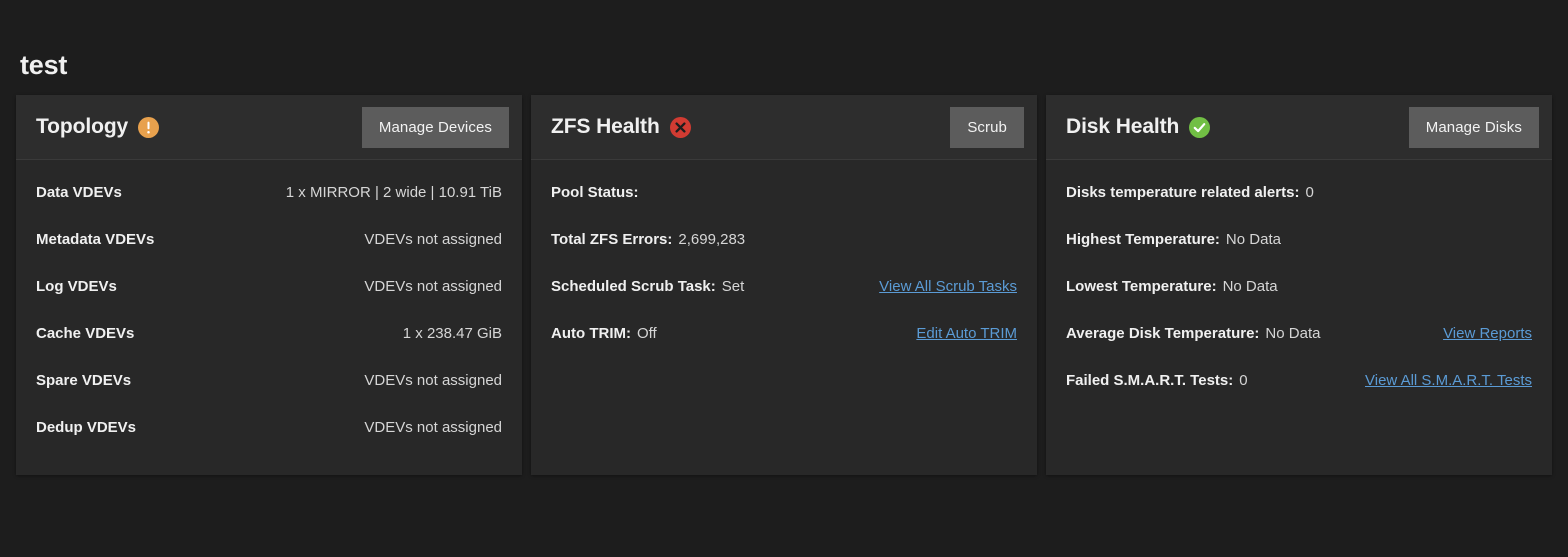 This screenshot has height=557, width=1568. I want to click on info-row: Auto TRIM: Off Edit Auto TRIM, so click(784, 348).